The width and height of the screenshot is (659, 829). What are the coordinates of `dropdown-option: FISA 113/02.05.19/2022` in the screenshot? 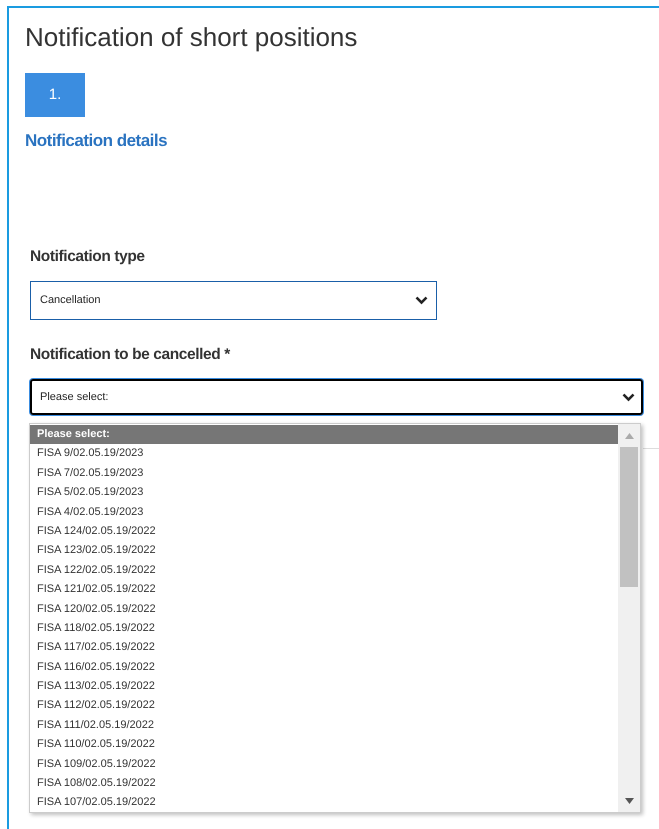 It's located at (324, 686).